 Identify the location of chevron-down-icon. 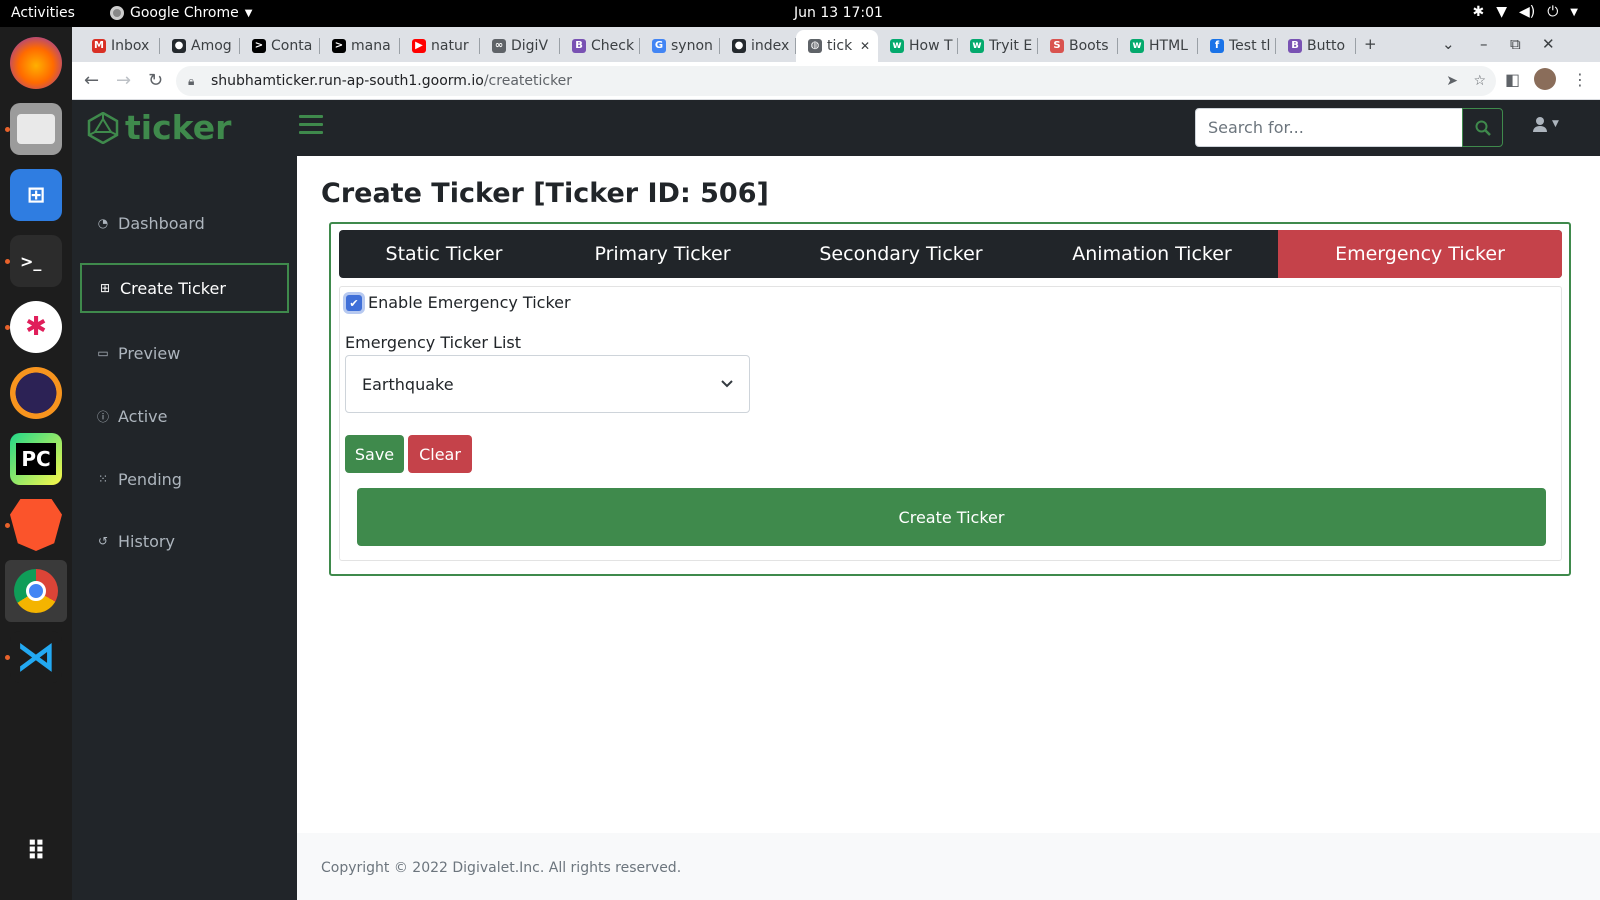
(727, 384).